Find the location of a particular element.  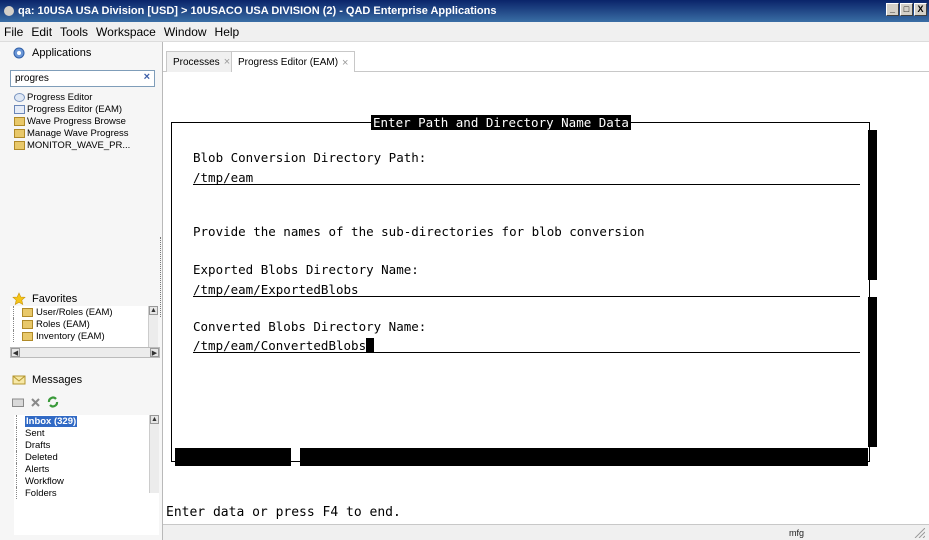

messages-header: Messages is located at coordinates (81, 380).